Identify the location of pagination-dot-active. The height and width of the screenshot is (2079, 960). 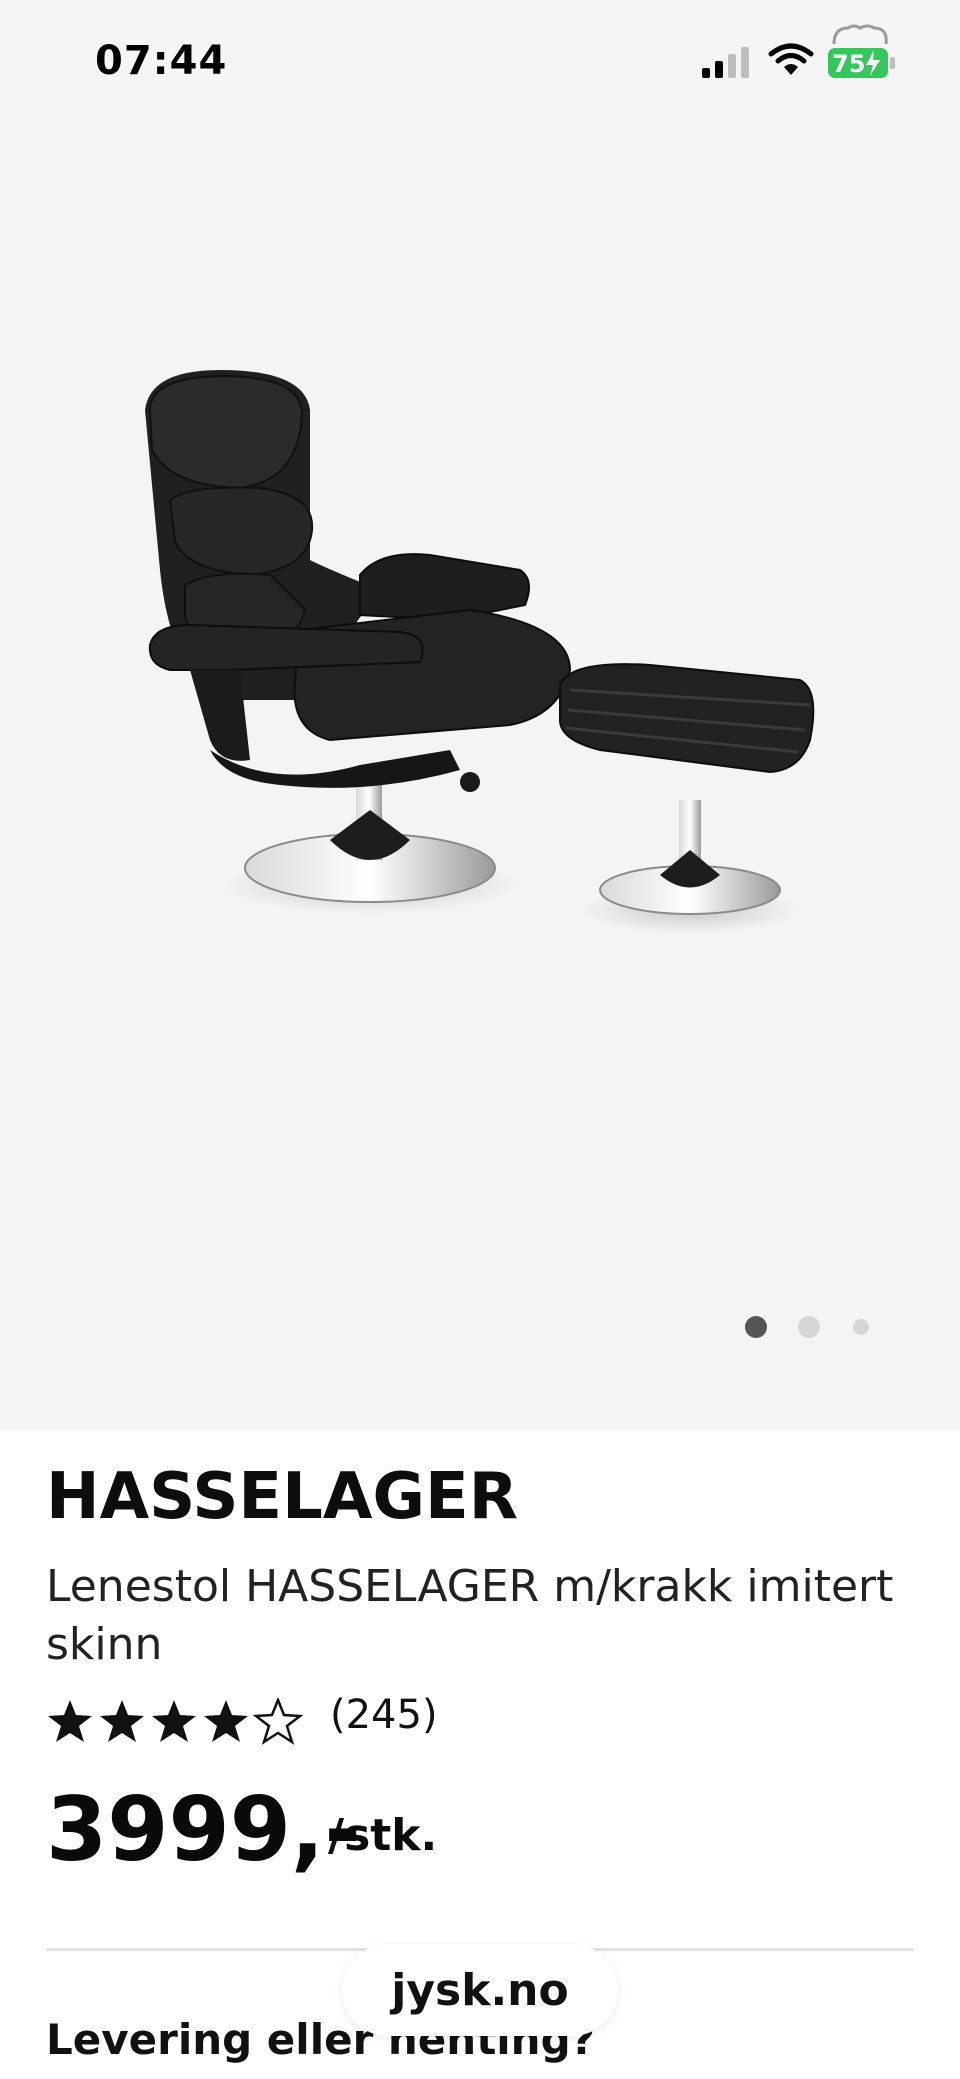
(756, 1327).